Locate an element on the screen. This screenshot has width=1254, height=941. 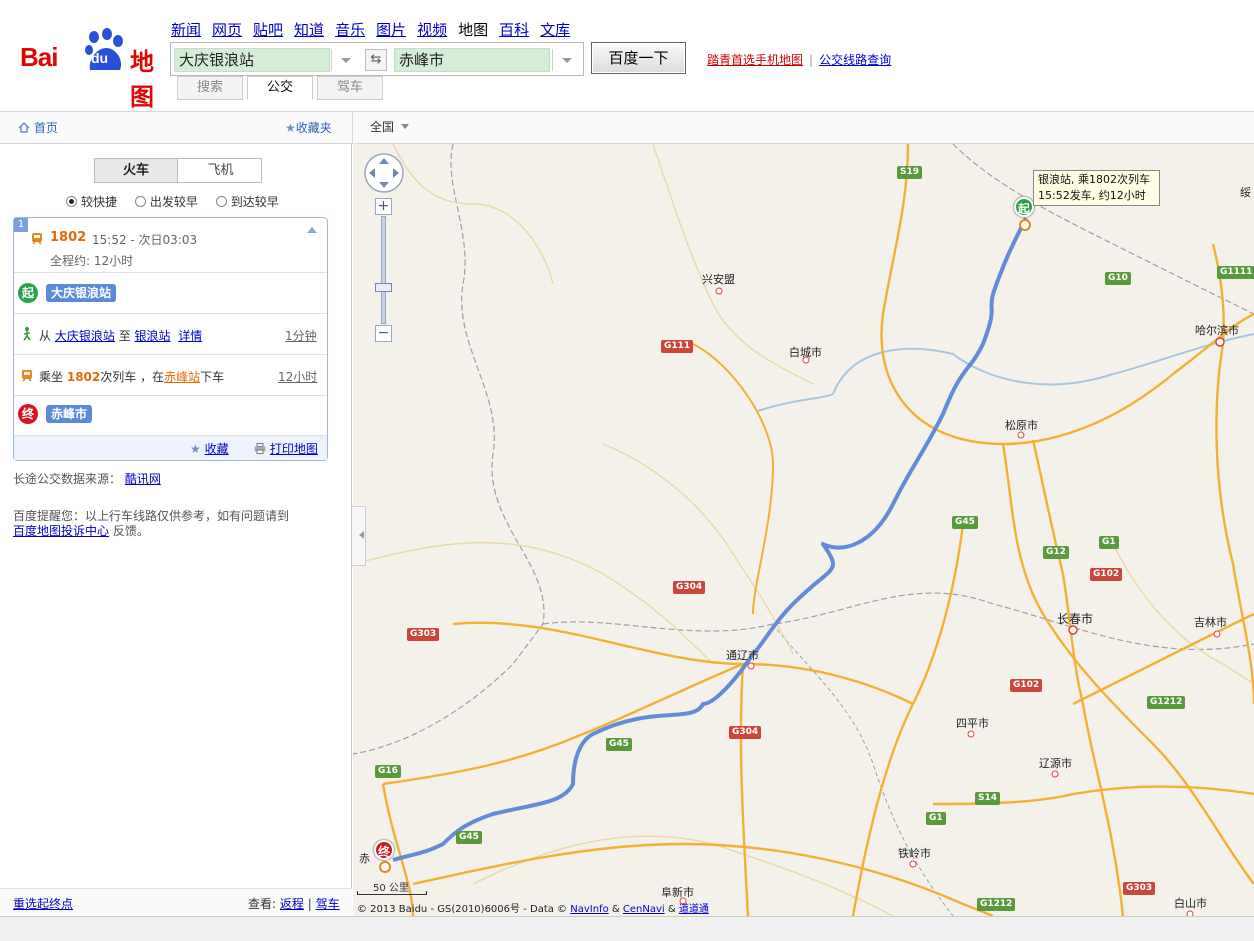
city-label: 赤 is located at coordinates (364, 858).